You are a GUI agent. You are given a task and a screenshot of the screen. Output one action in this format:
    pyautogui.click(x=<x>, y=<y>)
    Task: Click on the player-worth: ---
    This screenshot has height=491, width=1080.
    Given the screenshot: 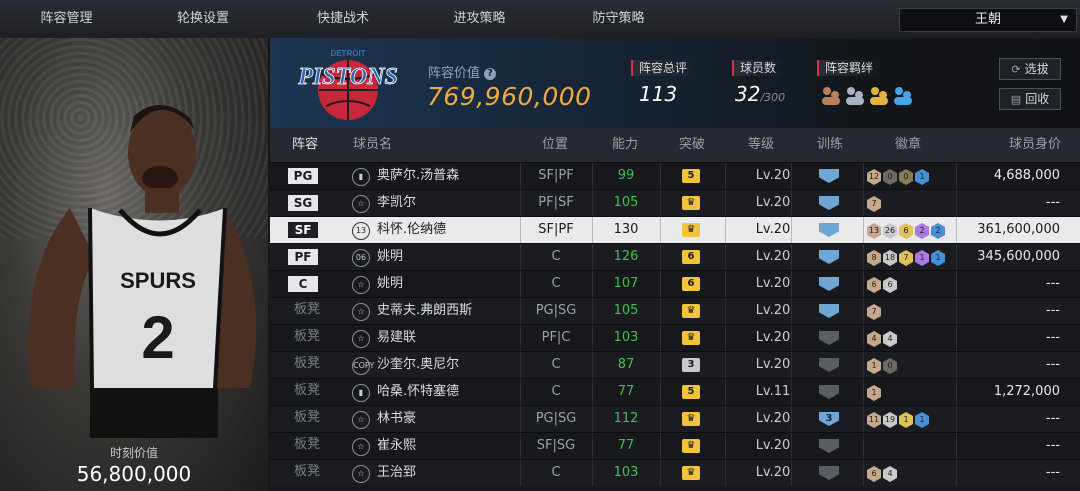 What is the action you would take?
    pyautogui.click(x=1052, y=310)
    